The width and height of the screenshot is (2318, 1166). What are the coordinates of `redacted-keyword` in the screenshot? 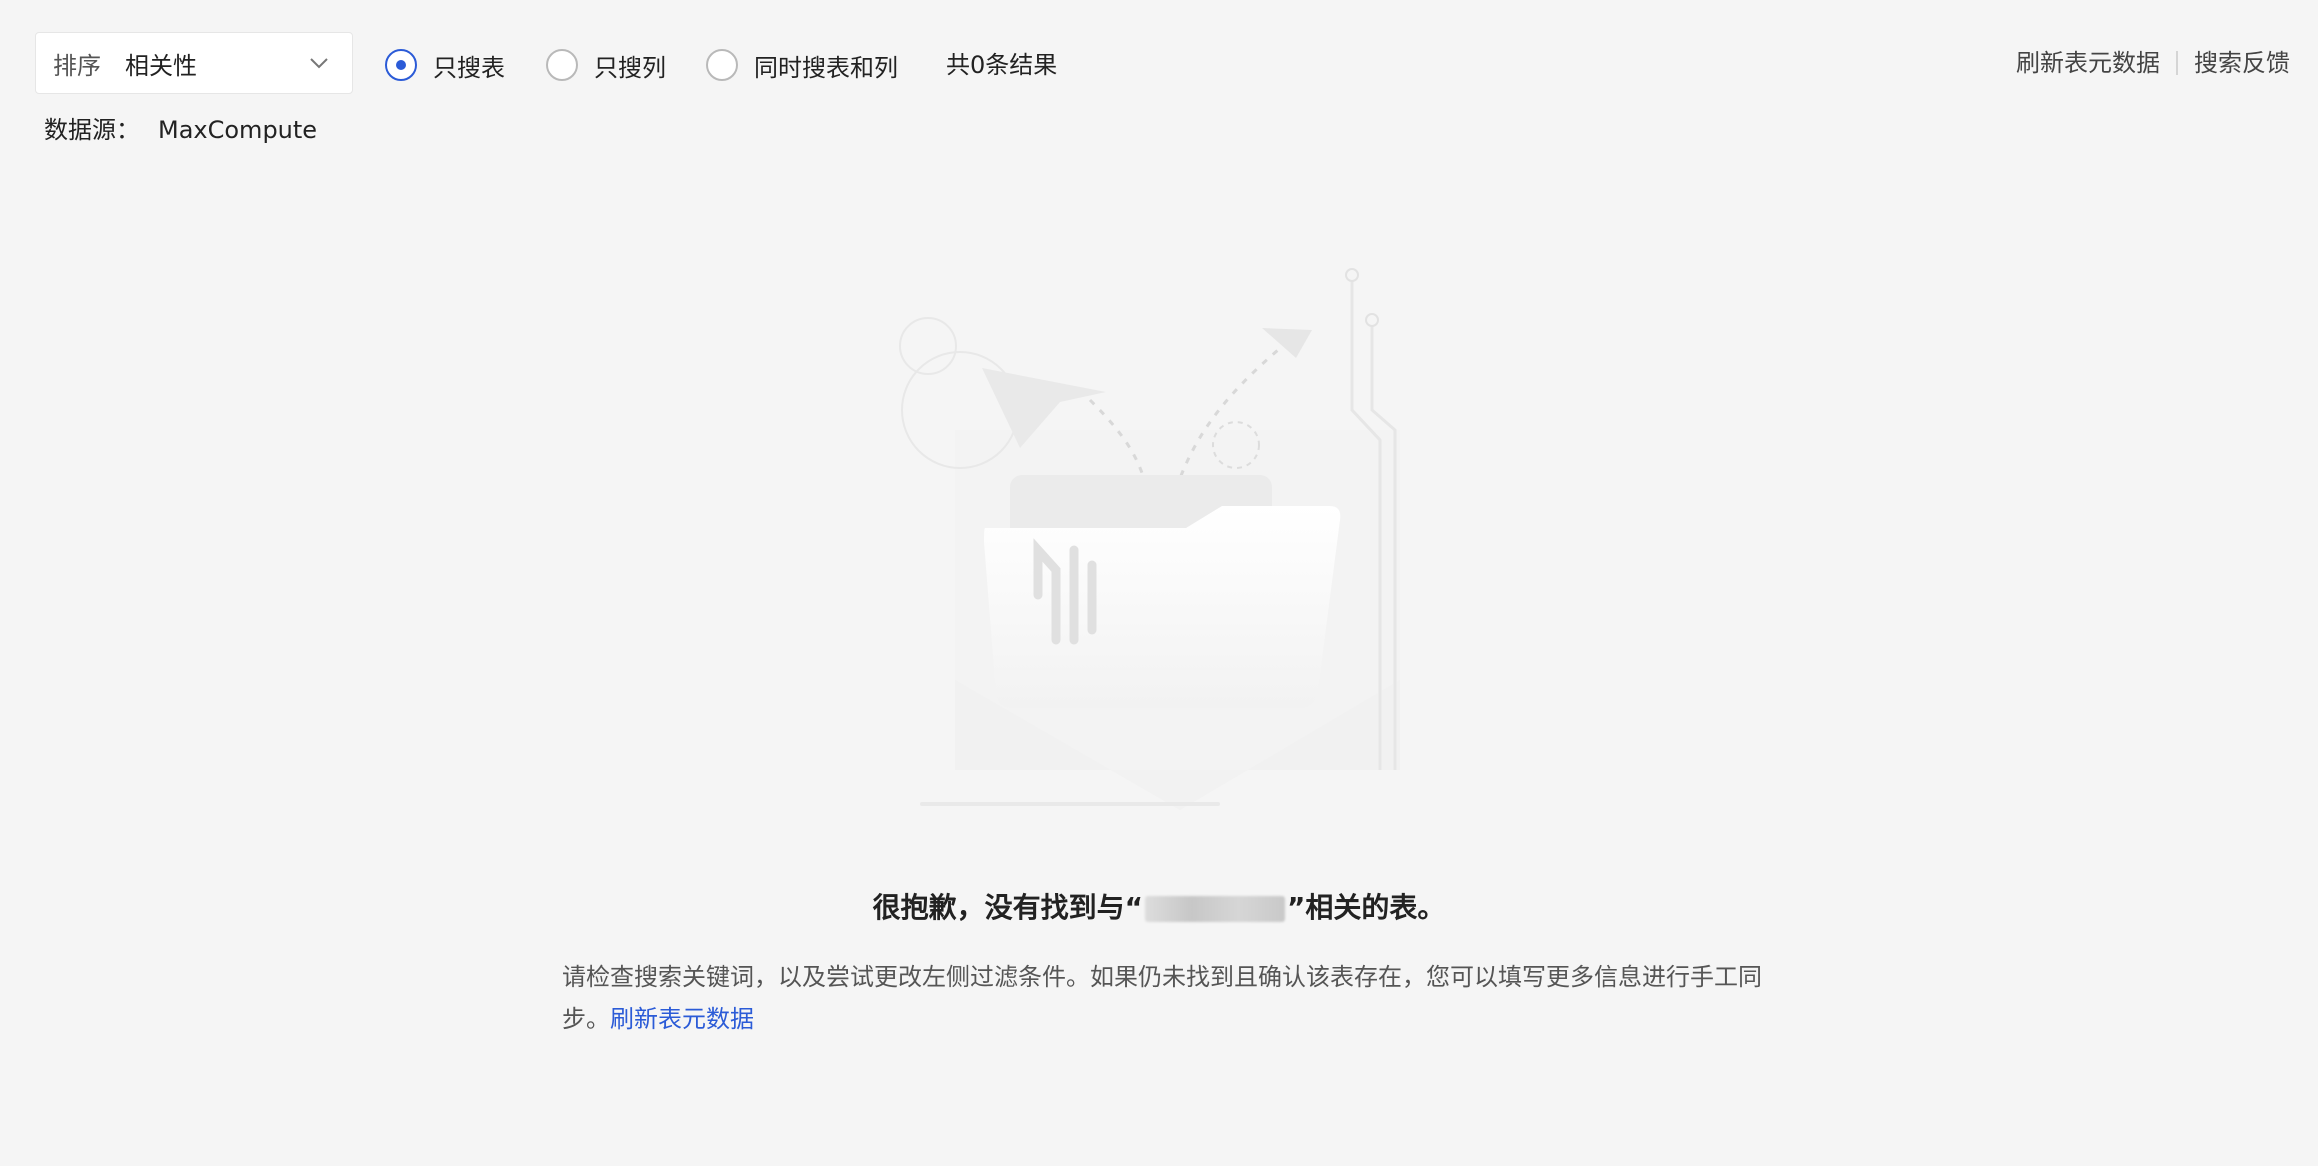 It's located at (1215, 909).